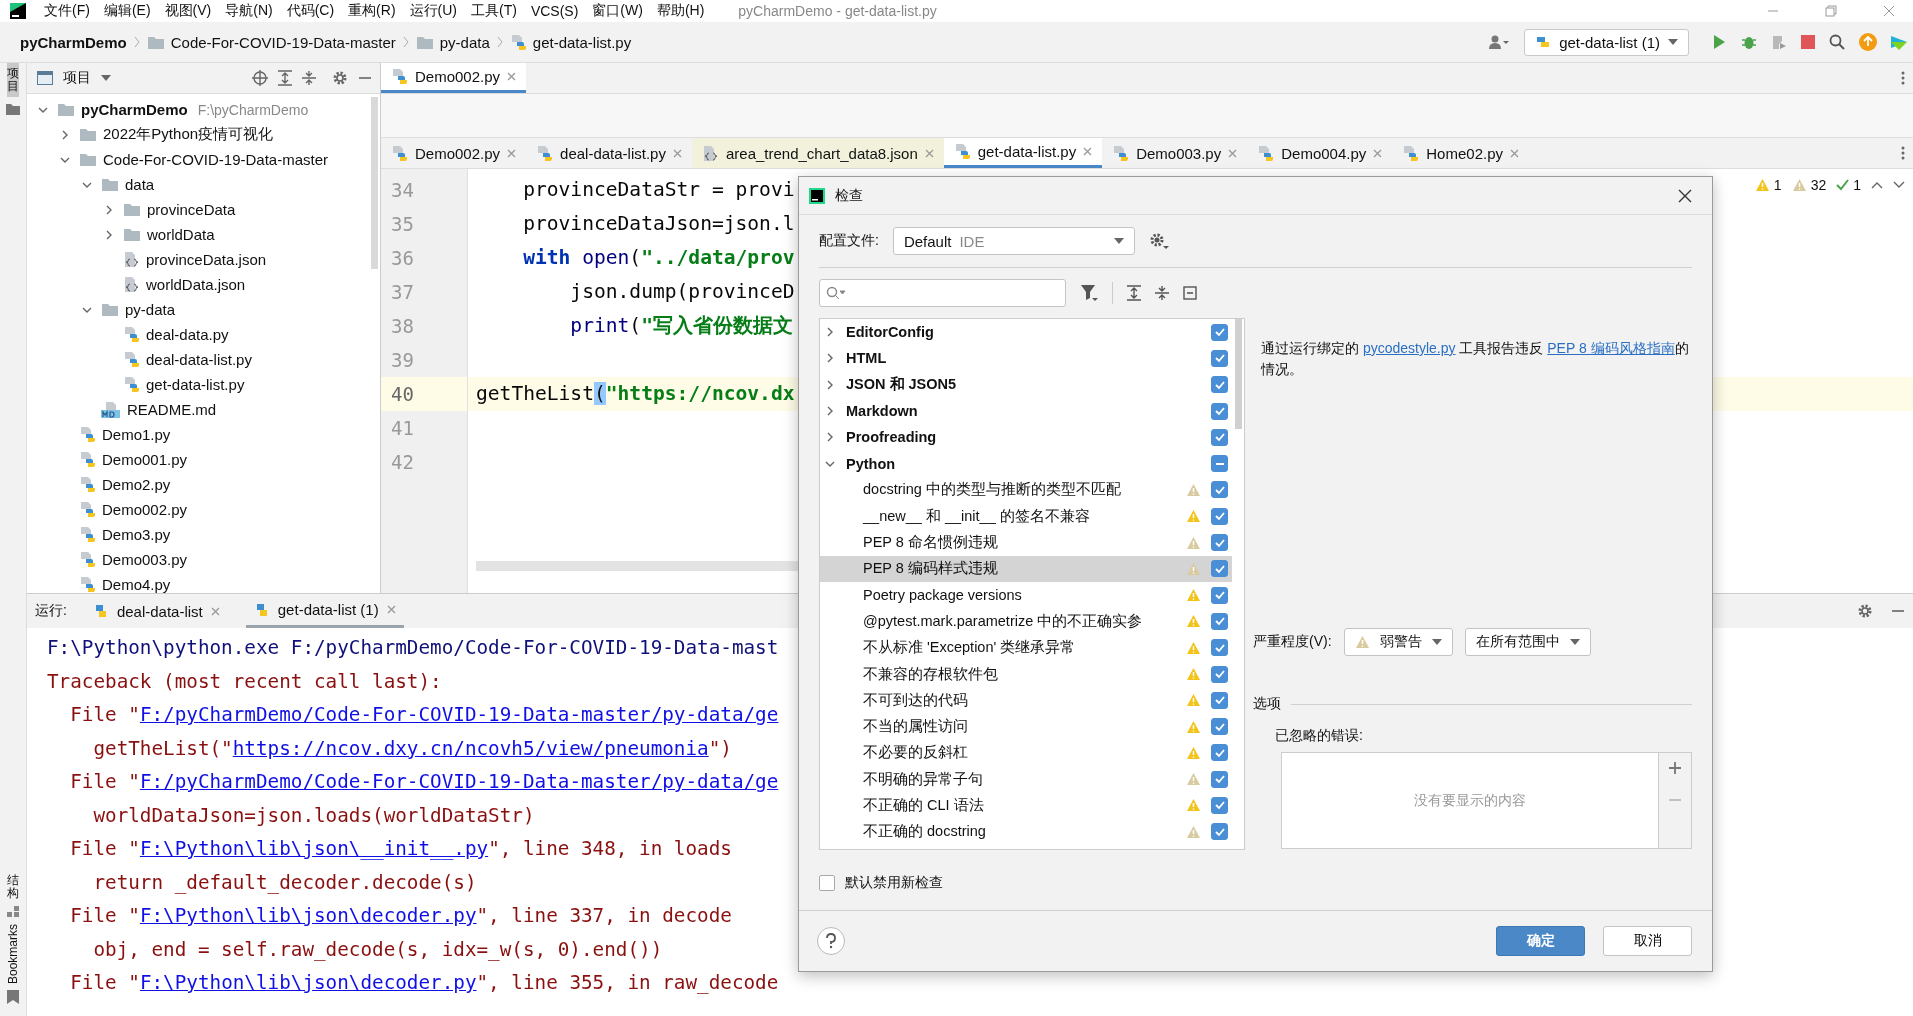  Describe the element at coordinates (1026, 490) in the screenshot. I see `inspection-item: docstring 中的类型与推断的类型不匹配` at that location.